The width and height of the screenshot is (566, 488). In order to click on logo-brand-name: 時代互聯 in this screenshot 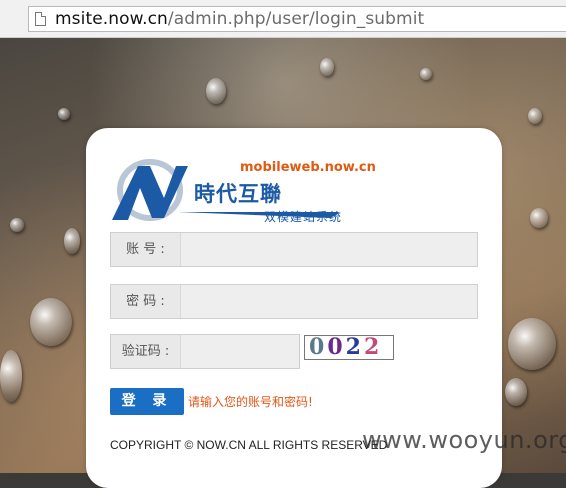, I will do `click(238, 193)`.